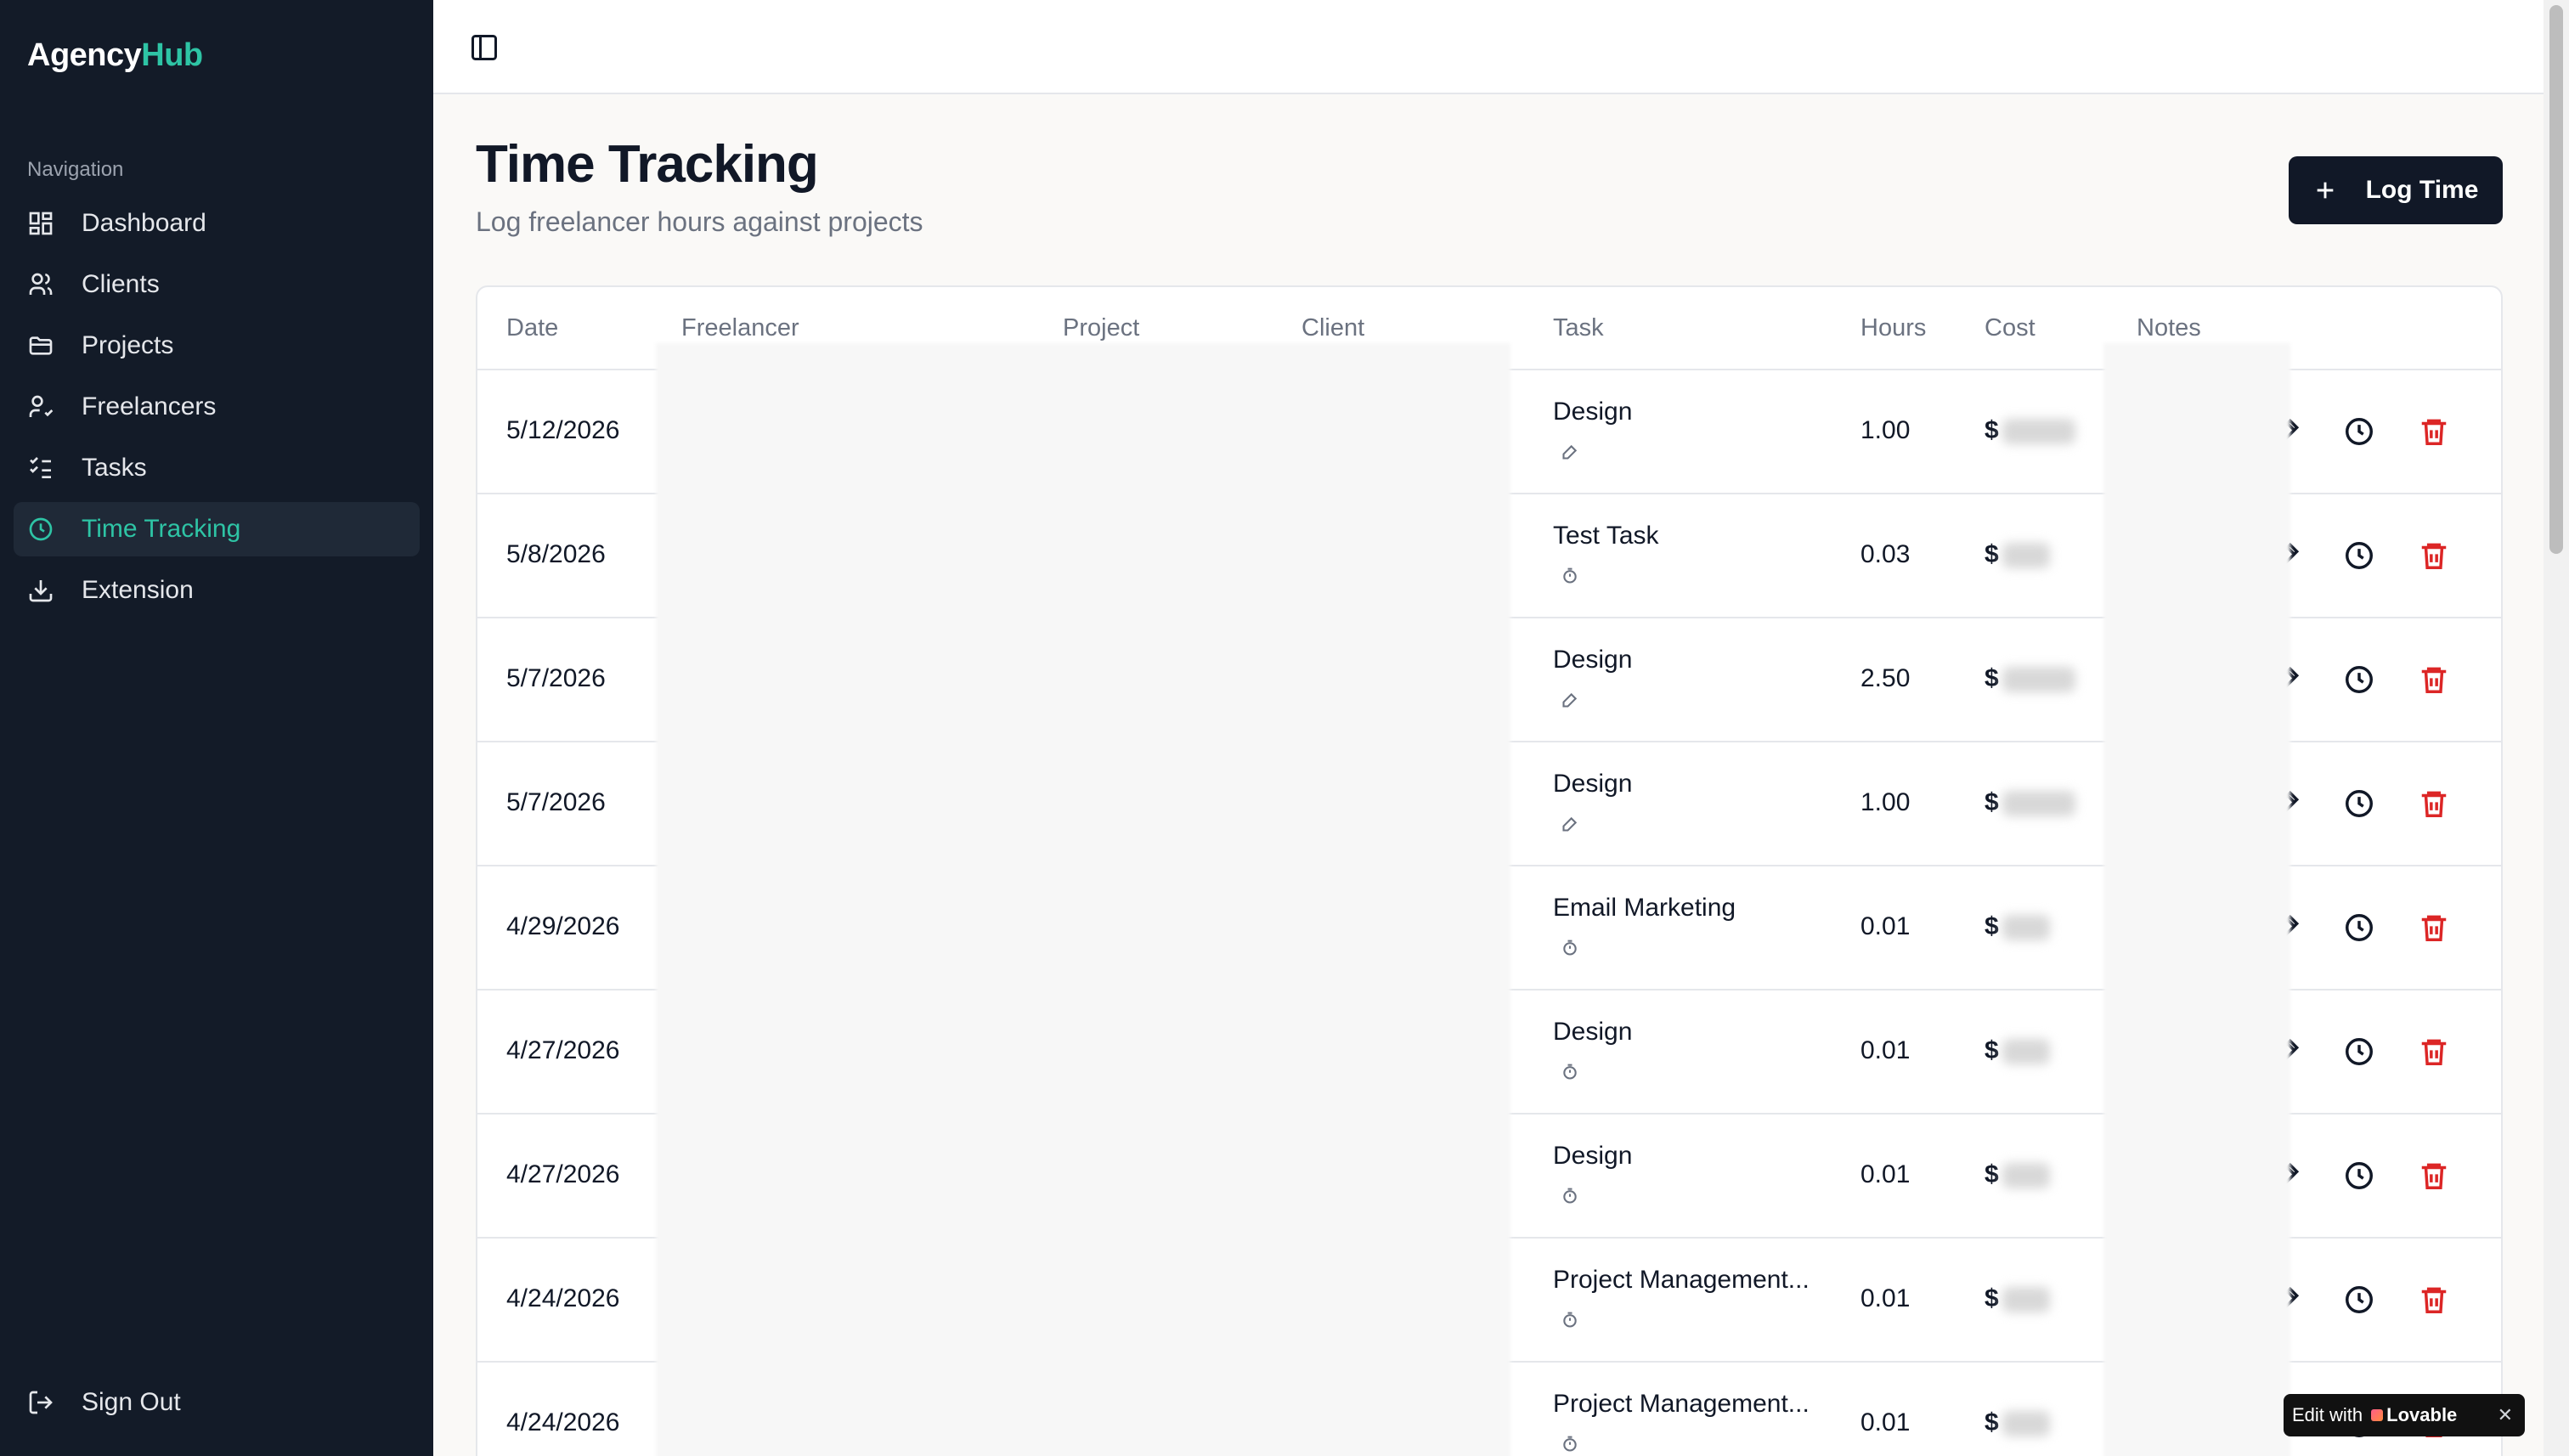  I want to click on sidebar-item-label: Tasks, so click(115, 468).